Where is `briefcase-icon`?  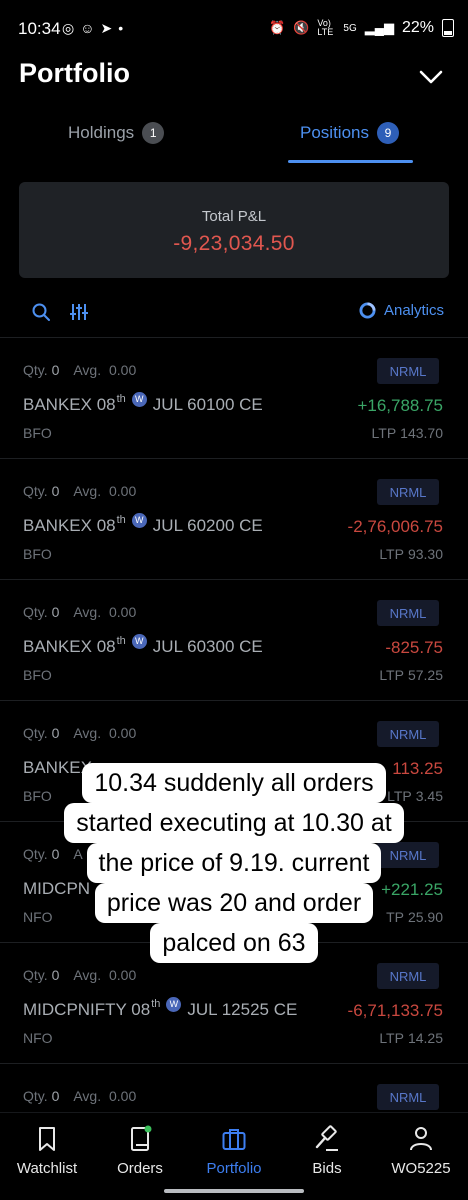 briefcase-icon is located at coordinates (234, 1139).